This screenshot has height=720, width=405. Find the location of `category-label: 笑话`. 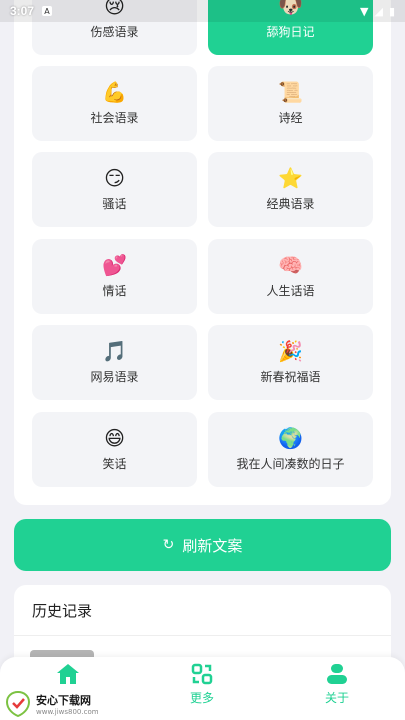

category-label: 笑话 is located at coordinates (114, 464).